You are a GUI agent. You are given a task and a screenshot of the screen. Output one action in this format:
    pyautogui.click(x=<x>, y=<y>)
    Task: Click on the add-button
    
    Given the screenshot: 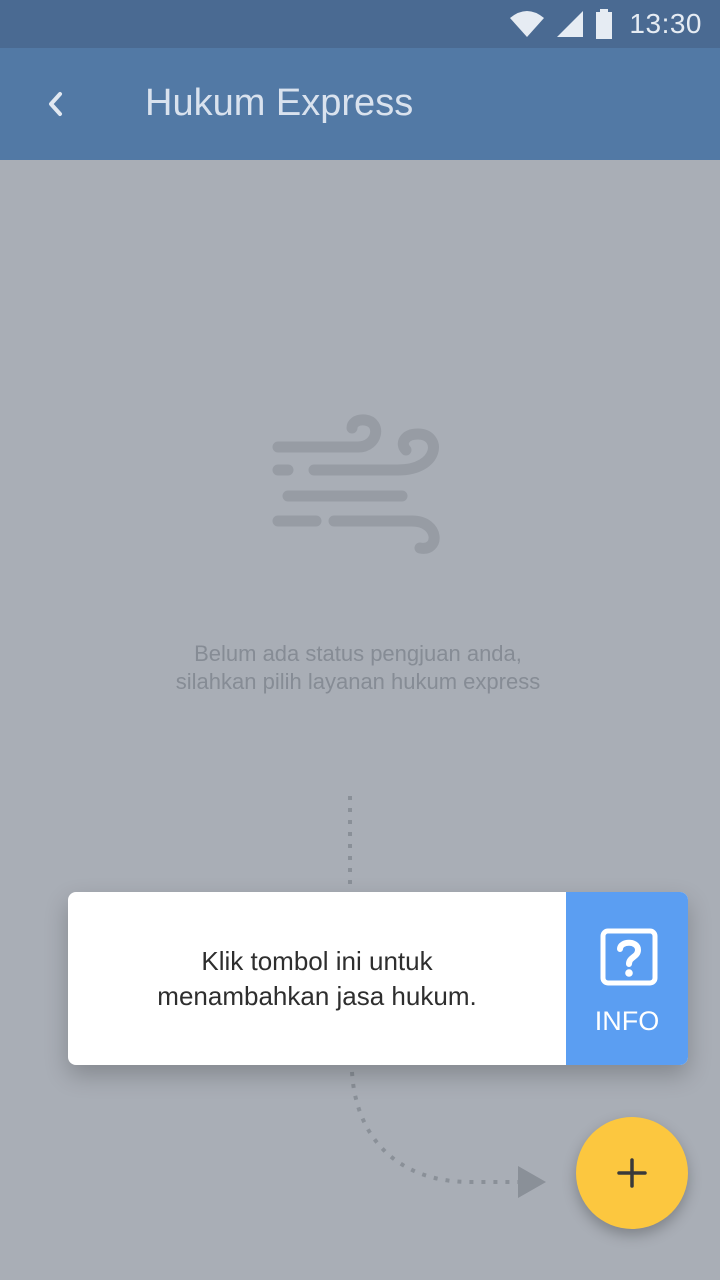 What is the action you would take?
    pyautogui.click(x=632, y=1173)
    